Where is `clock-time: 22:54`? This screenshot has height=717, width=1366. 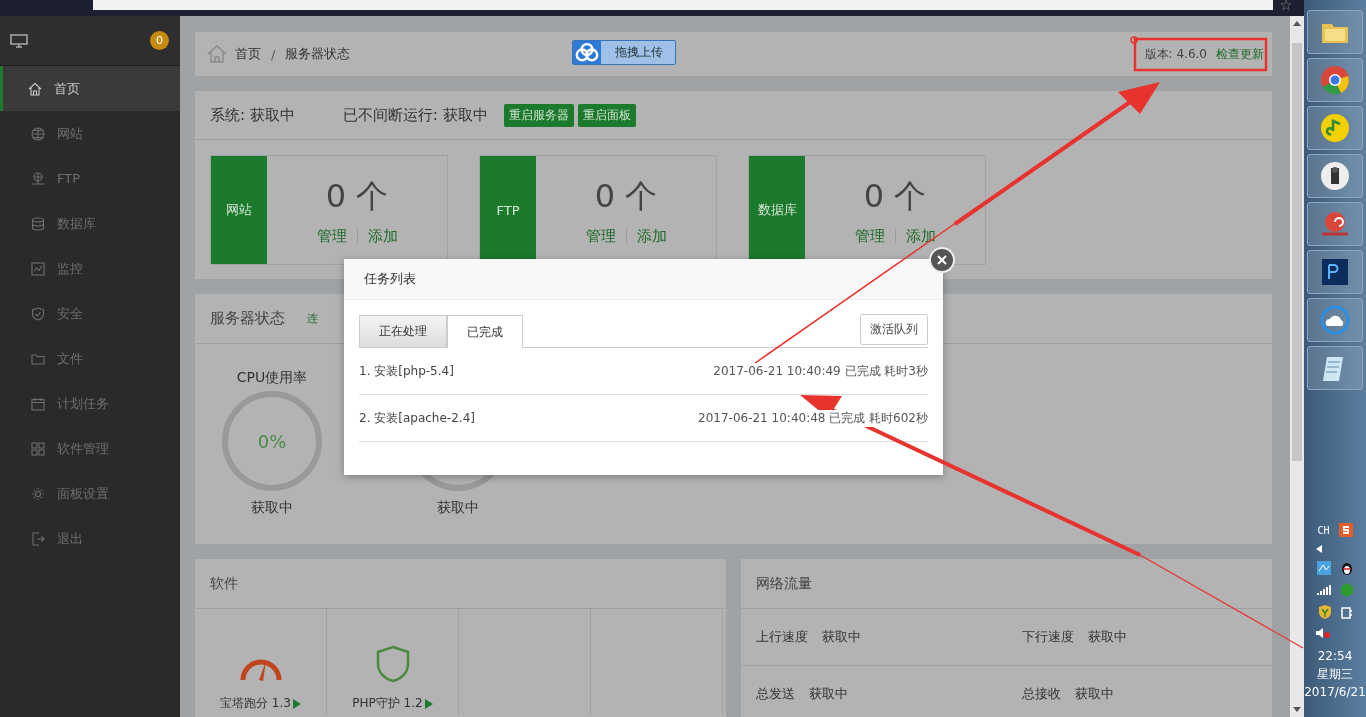
clock-time: 22:54 is located at coordinates (1335, 656).